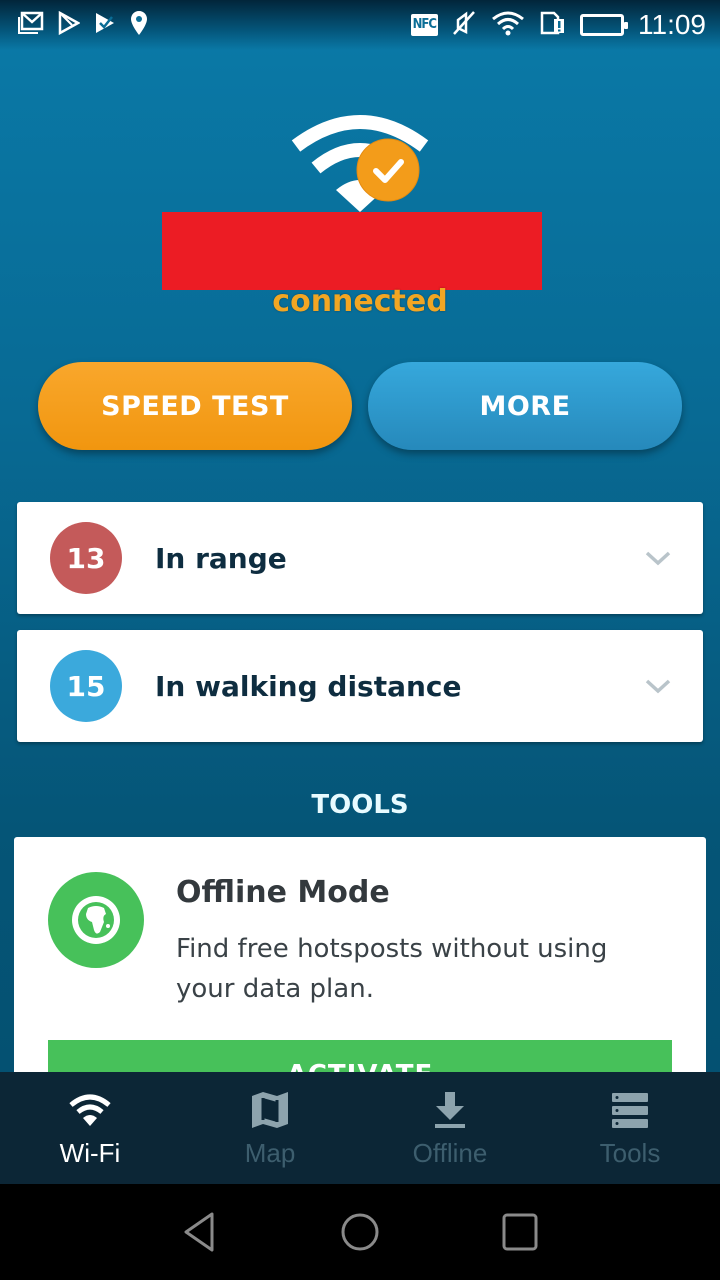 This screenshot has width=720, height=1280. What do you see at coordinates (86, 686) in the screenshot?
I see `walking-distance-count-badge: 15` at bounding box center [86, 686].